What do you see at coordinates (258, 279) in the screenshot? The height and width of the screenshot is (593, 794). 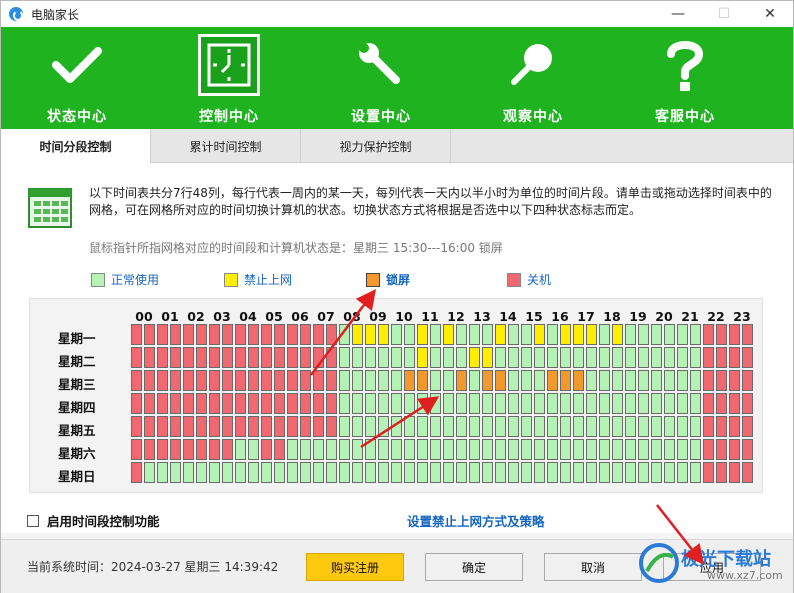 I see `legend-no-internet: 禁止上网` at bounding box center [258, 279].